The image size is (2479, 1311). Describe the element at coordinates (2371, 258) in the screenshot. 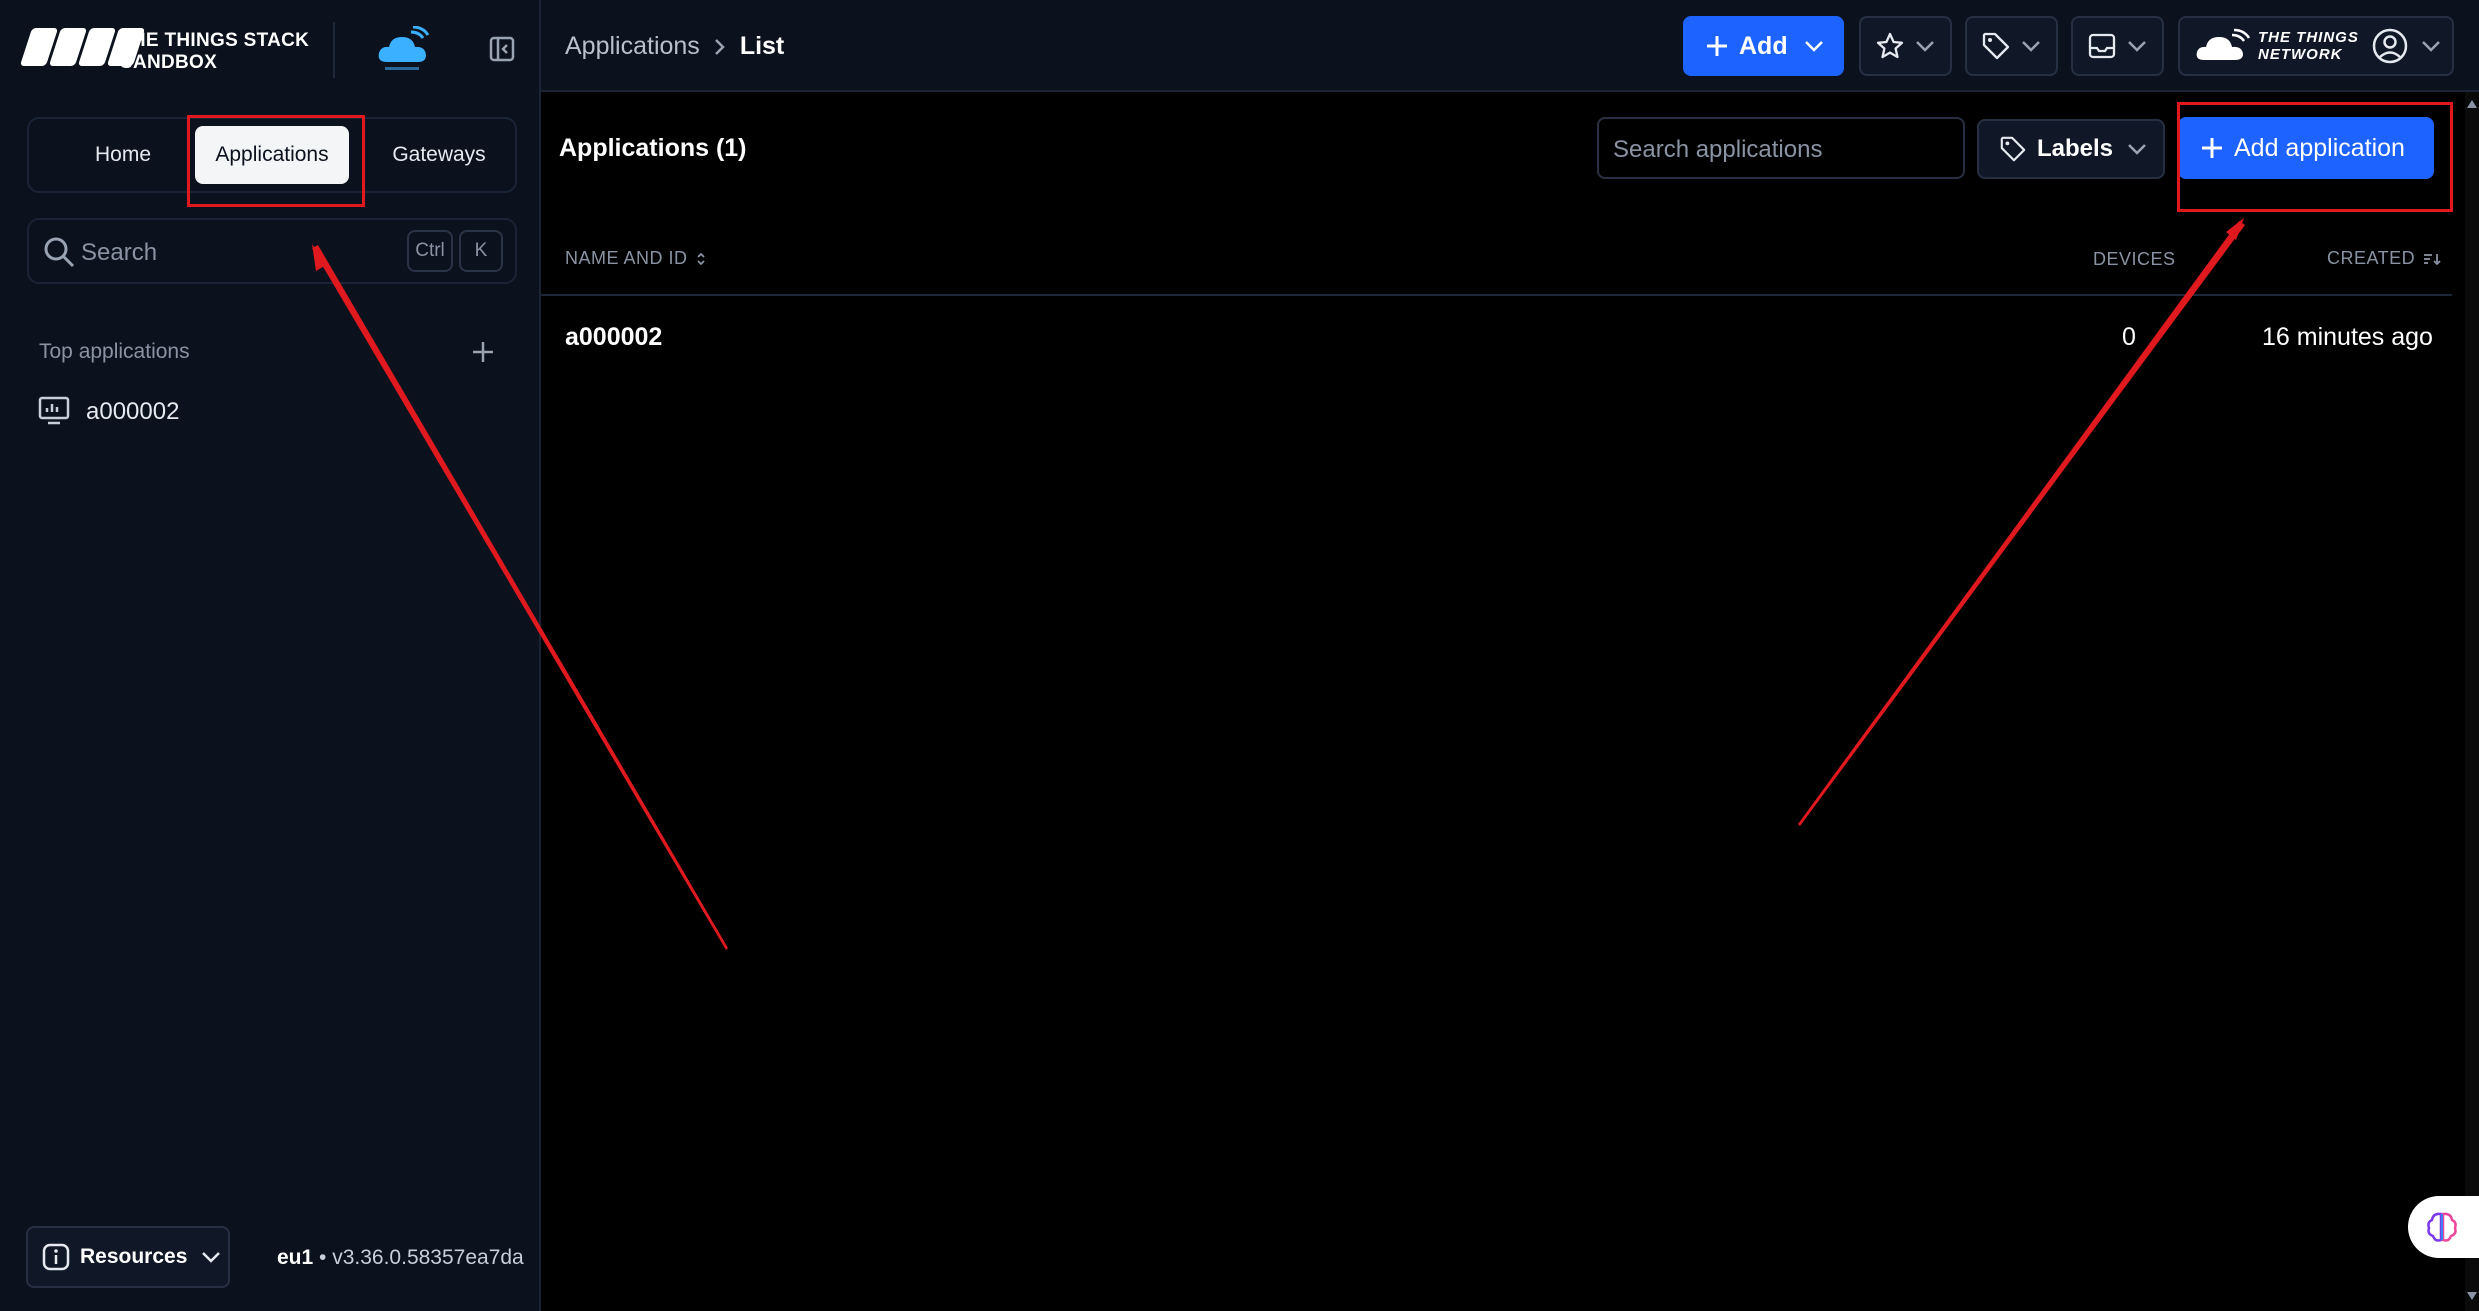

I see `column-created-label: CREATED` at that location.